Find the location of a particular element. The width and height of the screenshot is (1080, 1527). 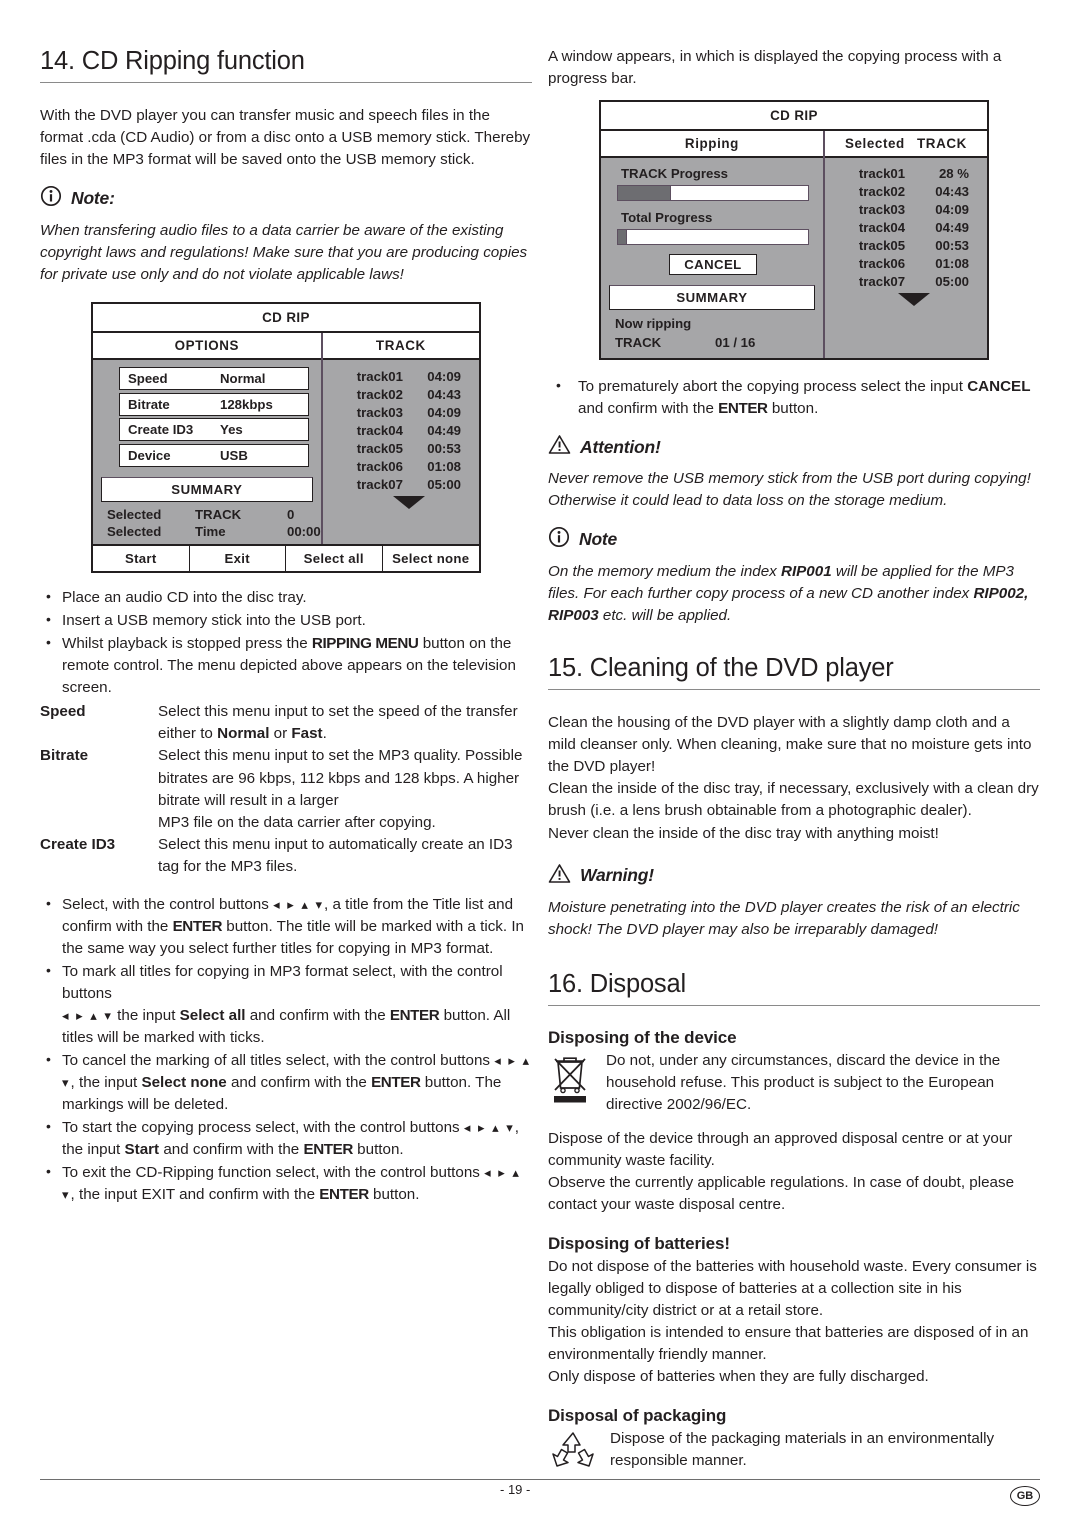

osd-track-row: track01 04:09 is located at coordinates (409, 376).